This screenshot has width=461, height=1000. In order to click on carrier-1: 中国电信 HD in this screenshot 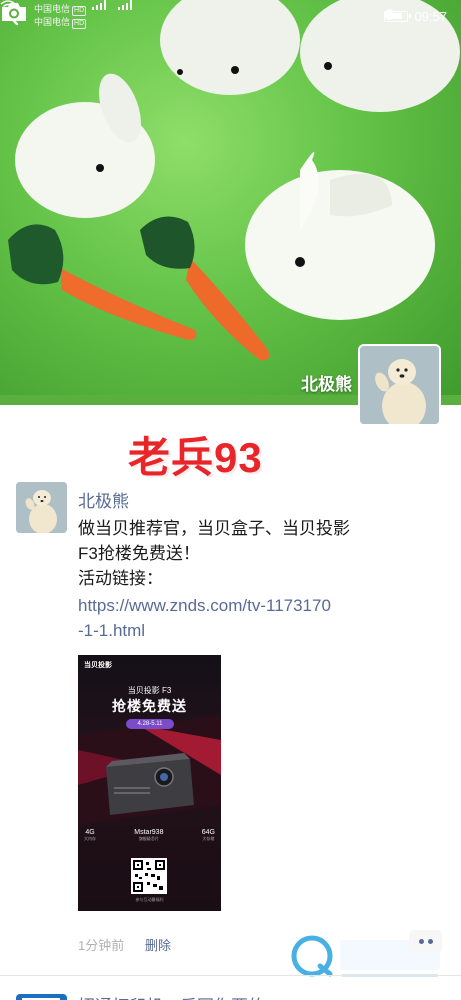, I will do `click(60, 10)`.